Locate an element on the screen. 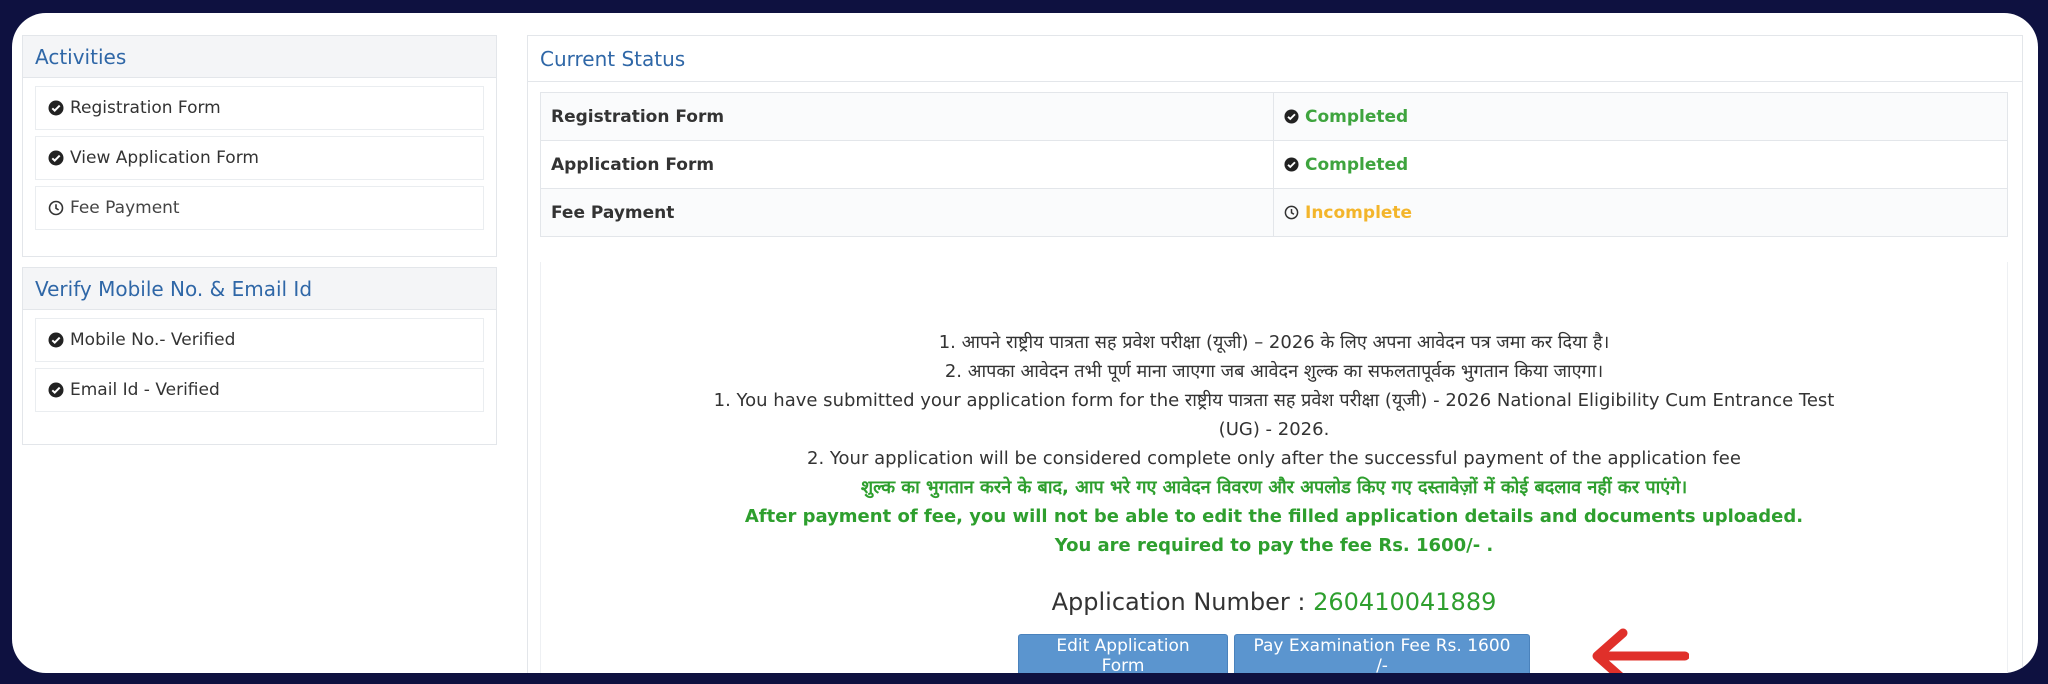 The height and width of the screenshot is (684, 2048). verify-mobile: Mobile No.- Verified is located at coordinates (259, 340).